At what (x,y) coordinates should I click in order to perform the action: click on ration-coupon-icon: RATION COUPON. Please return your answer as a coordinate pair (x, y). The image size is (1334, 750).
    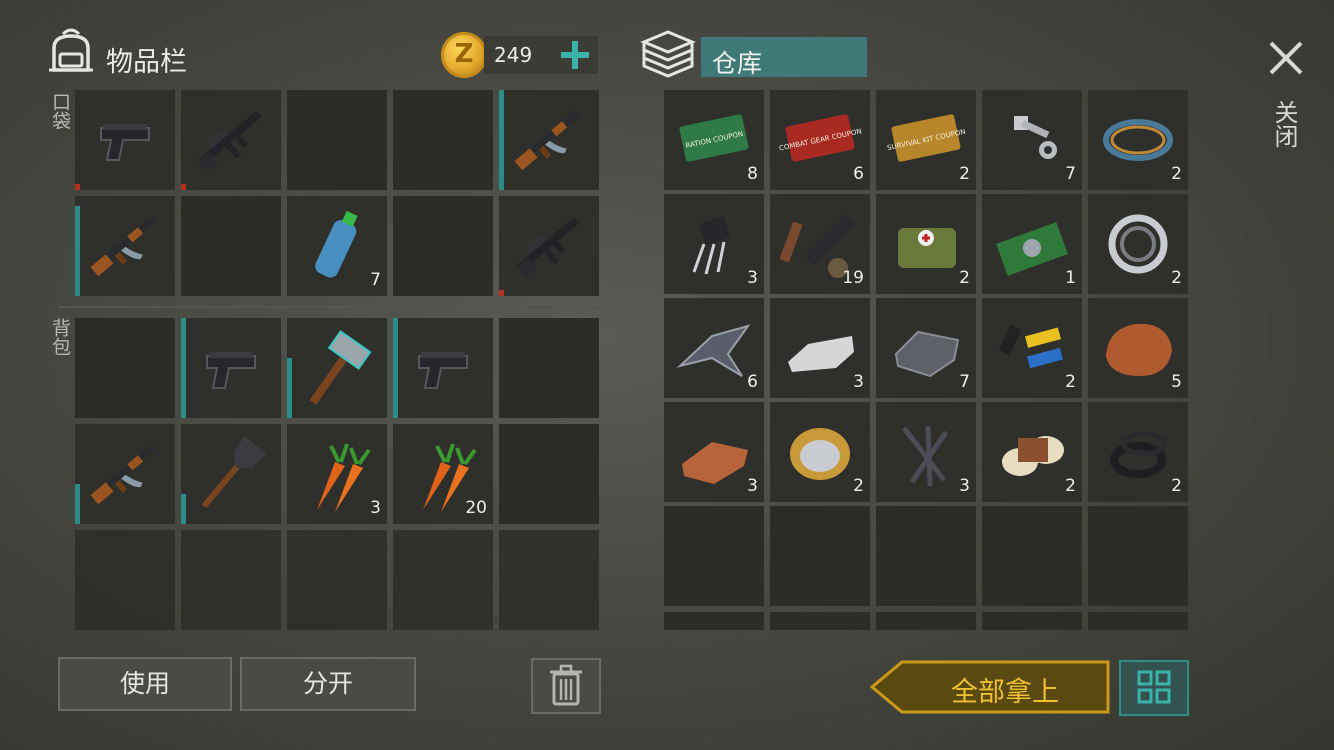
    Looking at the image, I should click on (714, 138).